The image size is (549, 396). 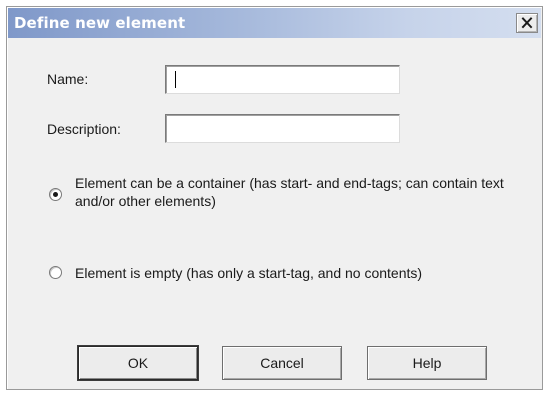 What do you see at coordinates (282, 79) in the screenshot?
I see `name-input` at bounding box center [282, 79].